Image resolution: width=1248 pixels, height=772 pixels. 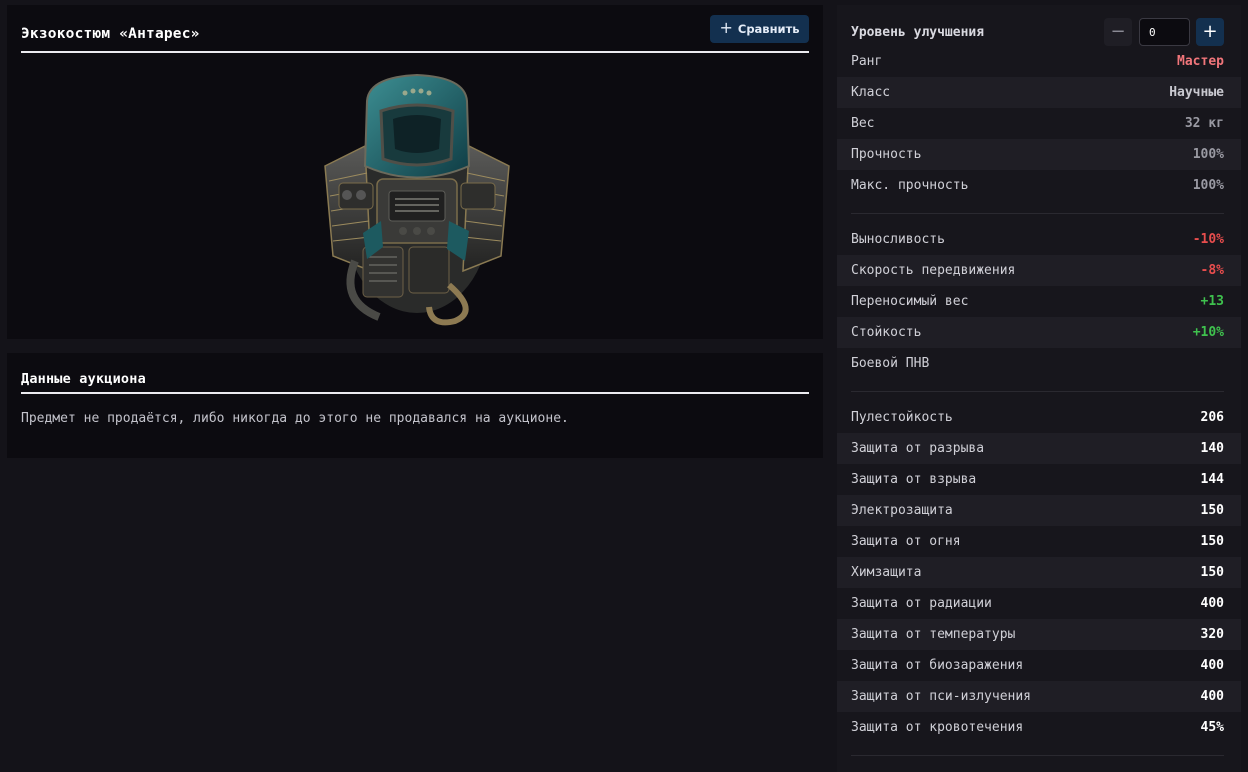 What do you see at coordinates (921, 603) in the screenshot?
I see `stat-label: Защита от радиации` at bounding box center [921, 603].